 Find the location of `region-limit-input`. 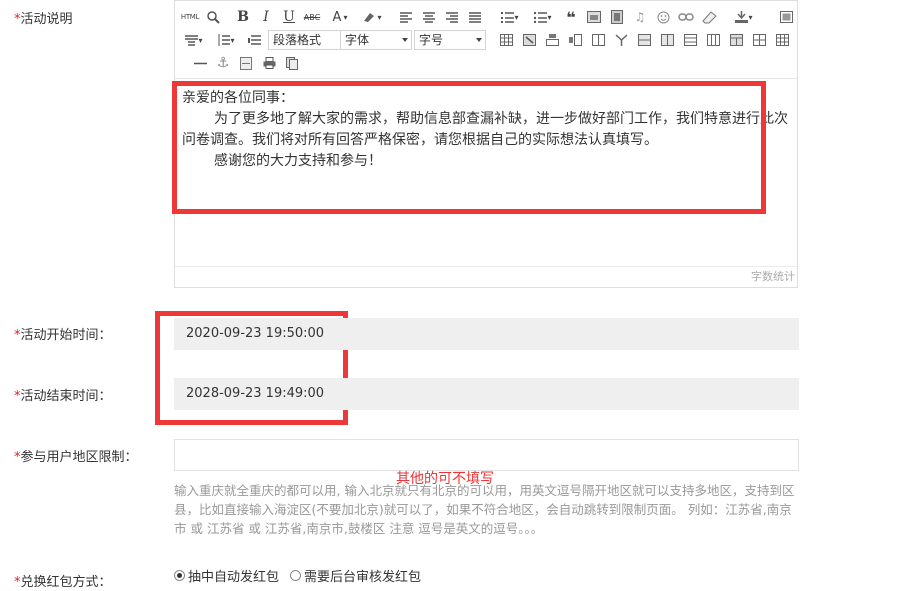

region-limit-input is located at coordinates (486, 455).